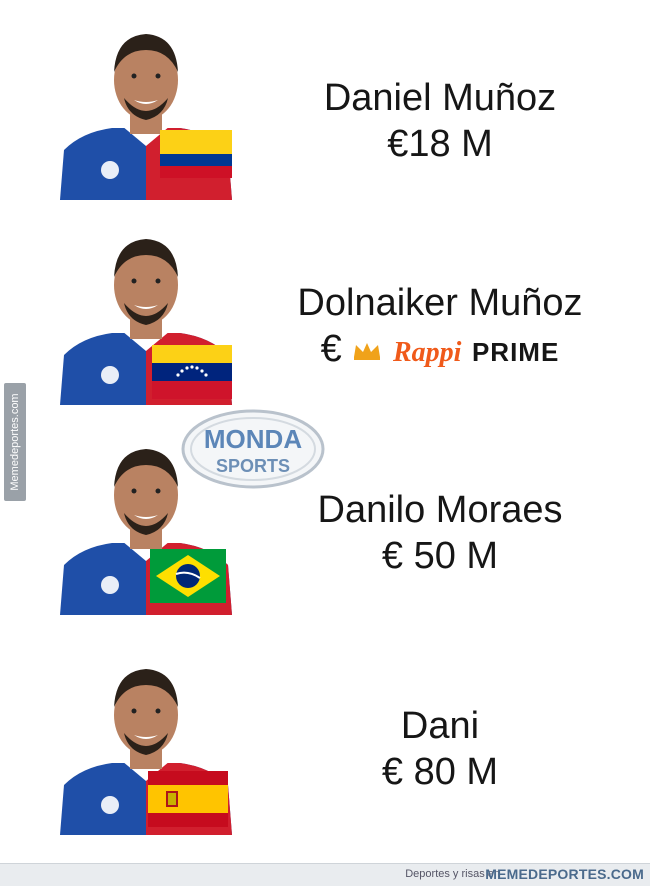 The height and width of the screenshot is (886, 650). I want to click on colombia-flag, so click(196, 154).